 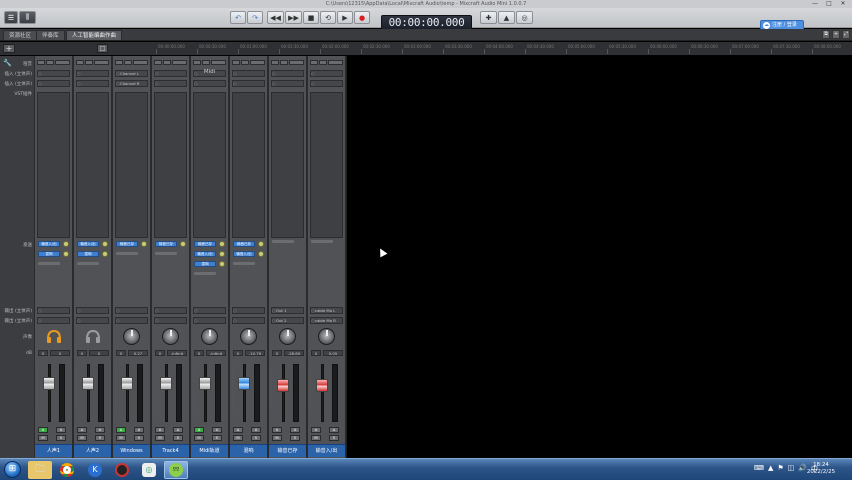 What do you see at coordinates (294, 353) in the screenshot?
I see `volume-value: -28.69` at bounding box center [294, 353].